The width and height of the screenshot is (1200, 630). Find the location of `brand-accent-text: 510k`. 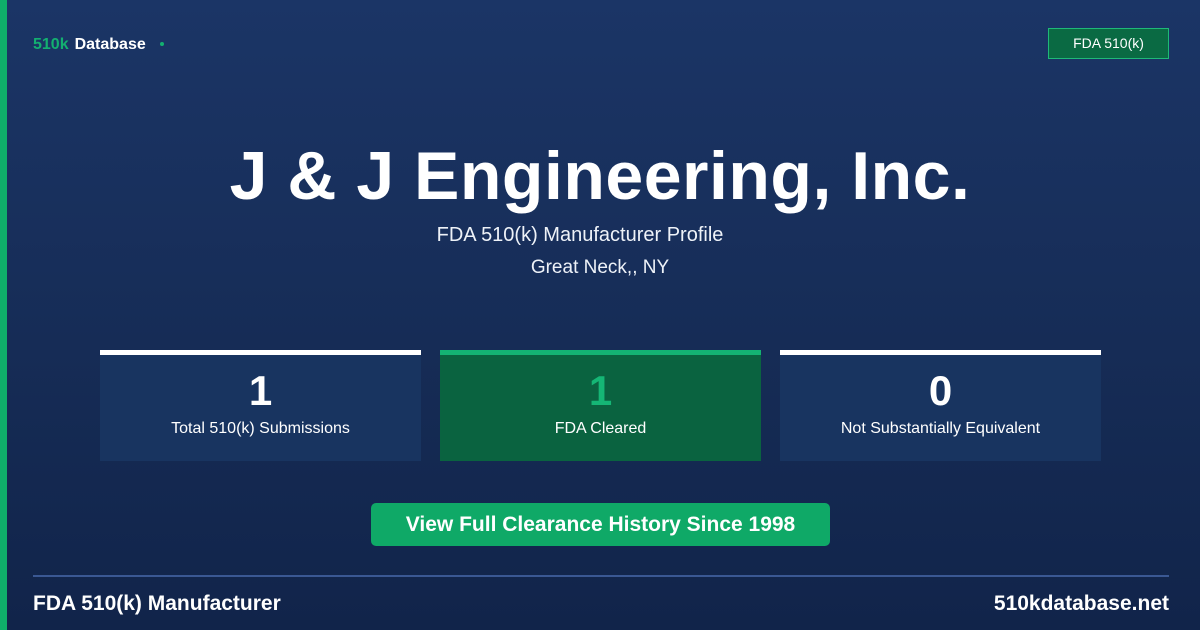

brand-accent-text: 510k is located at coordinates (51, 44).